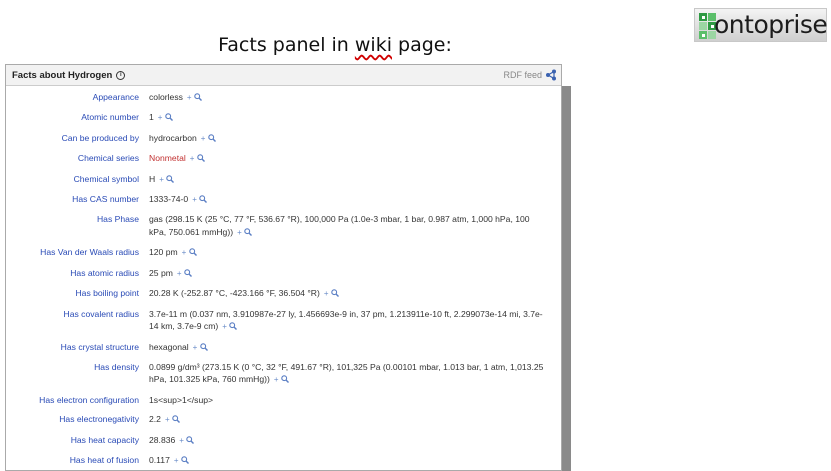  I want to click on ontoprise-logo: ontoprise, so click(761, 25).